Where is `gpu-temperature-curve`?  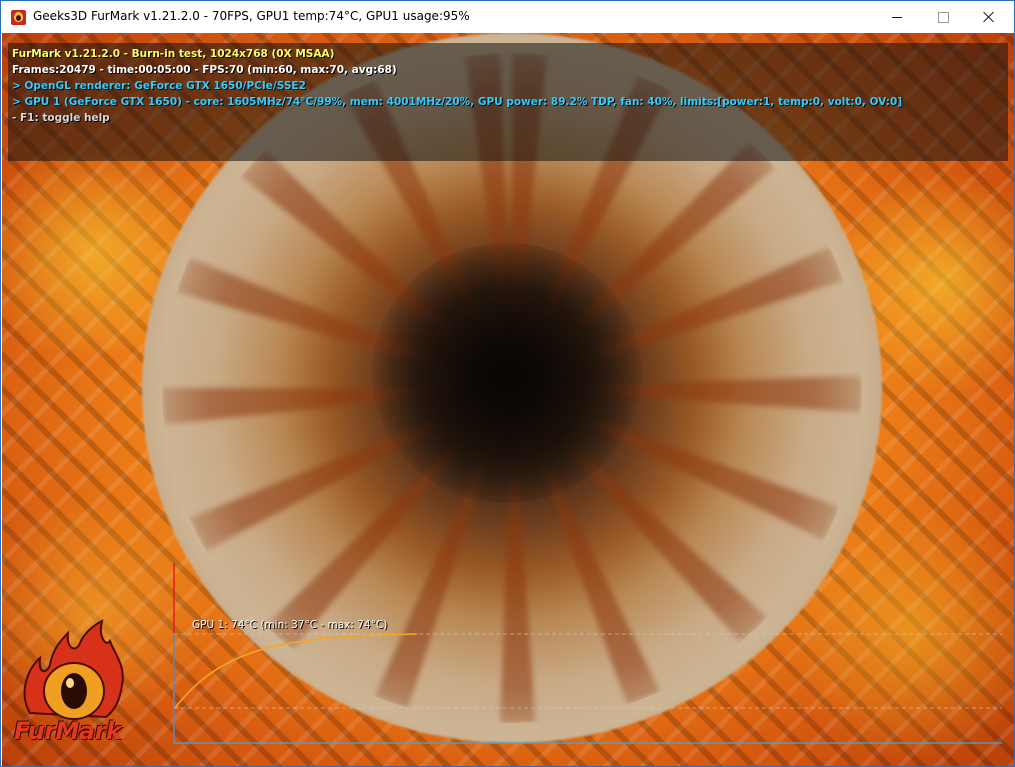 gpu-temperature-curve is located at coordinates (296, 671).